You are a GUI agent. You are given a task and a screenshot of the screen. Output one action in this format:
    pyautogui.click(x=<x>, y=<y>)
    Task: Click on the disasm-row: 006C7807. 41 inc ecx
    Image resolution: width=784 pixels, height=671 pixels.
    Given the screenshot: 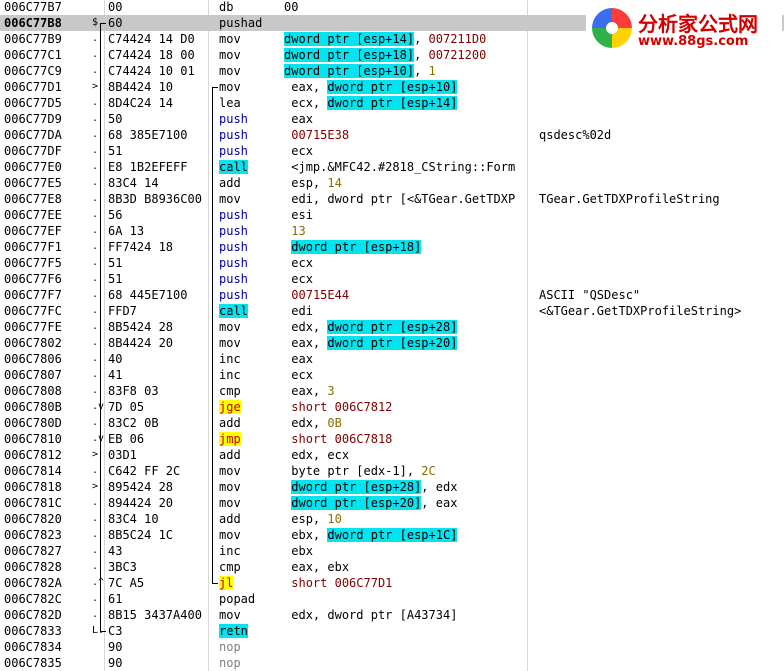 What is the action you would take?
    pyautogui.click(x=392, y=375)
    